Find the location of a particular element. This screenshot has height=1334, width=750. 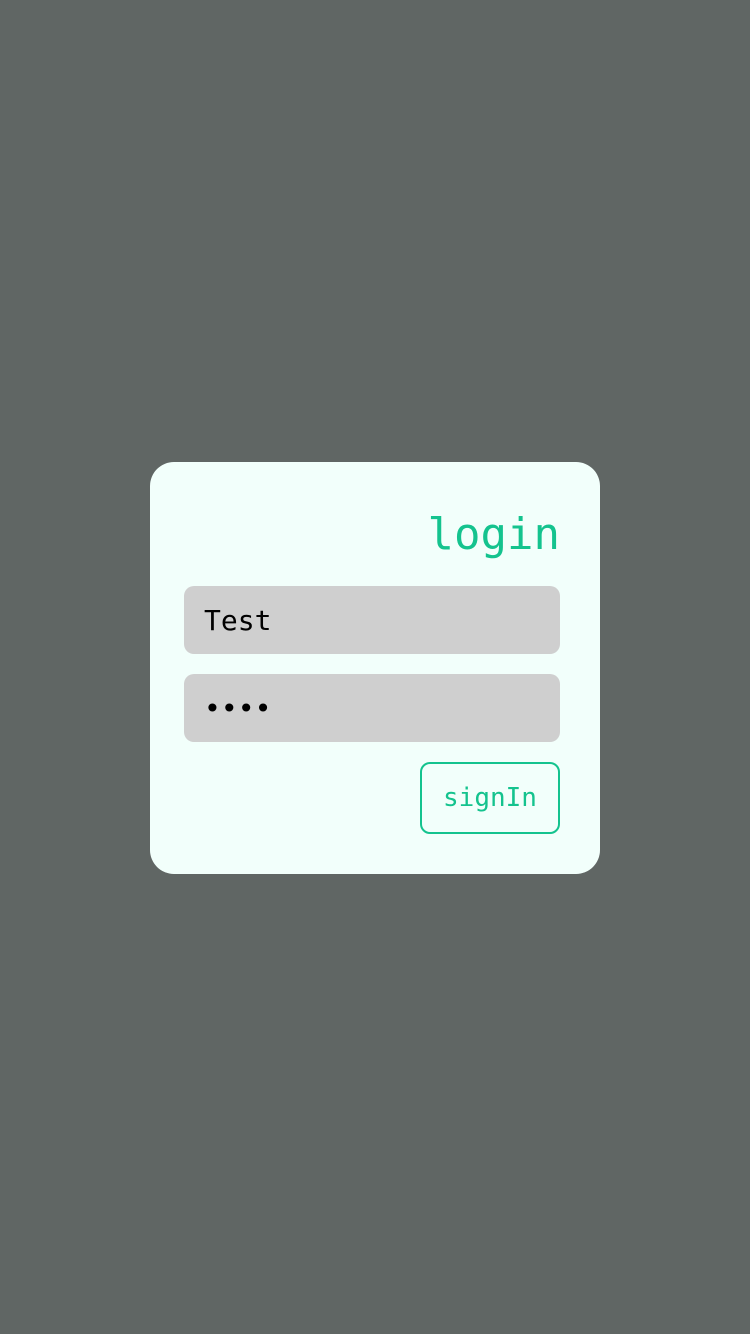

username-field: Test is located at coordinates (372, 620).